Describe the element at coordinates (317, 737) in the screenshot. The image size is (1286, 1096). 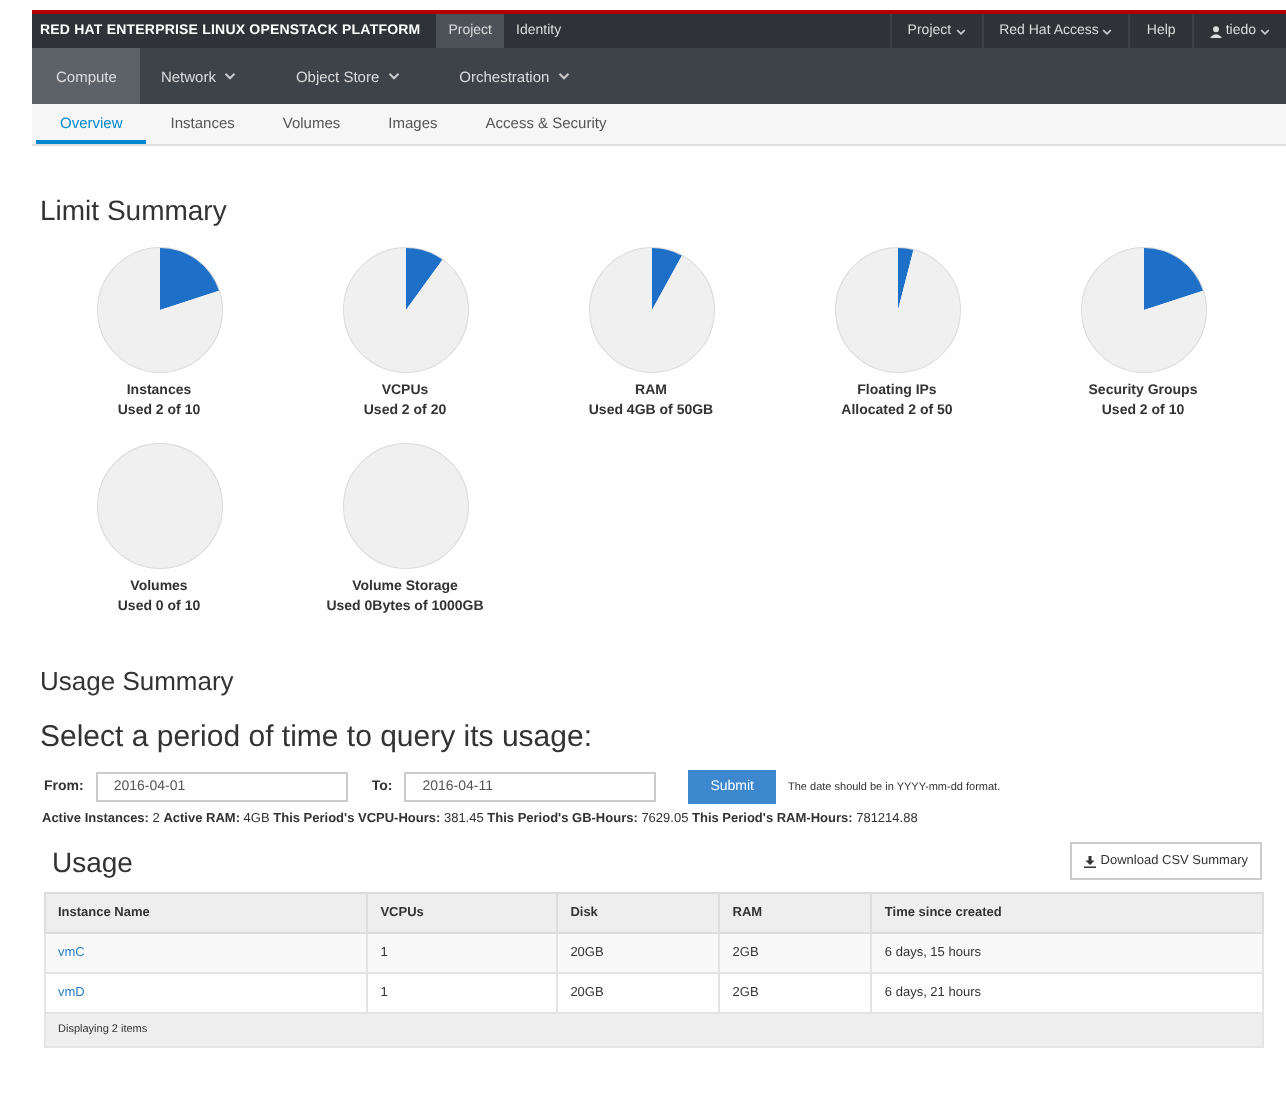
I see `period-heading: Select a period of time to query its usage:` at that location.